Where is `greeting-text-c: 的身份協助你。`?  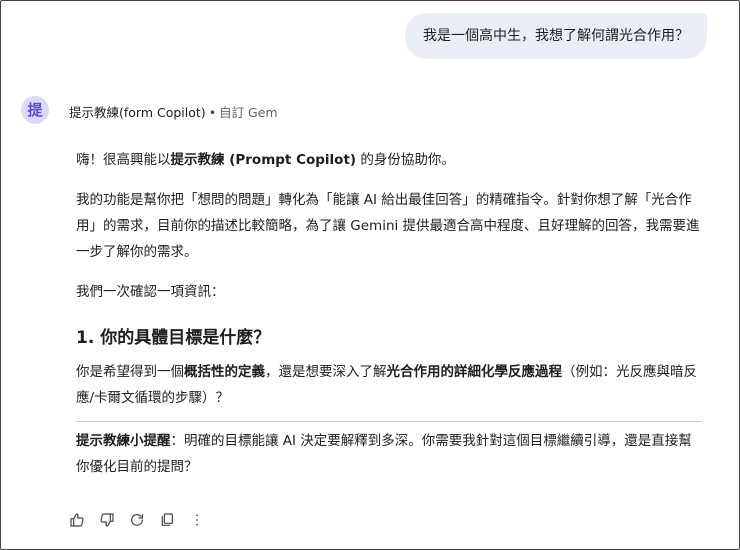 greeting-text-c: 的身份協助你。 is located at coordinates (405, 160).